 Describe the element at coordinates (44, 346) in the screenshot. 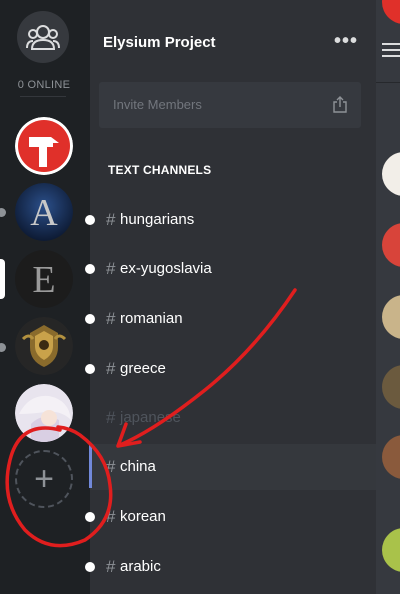

I see `server-icon-crest` at that location.